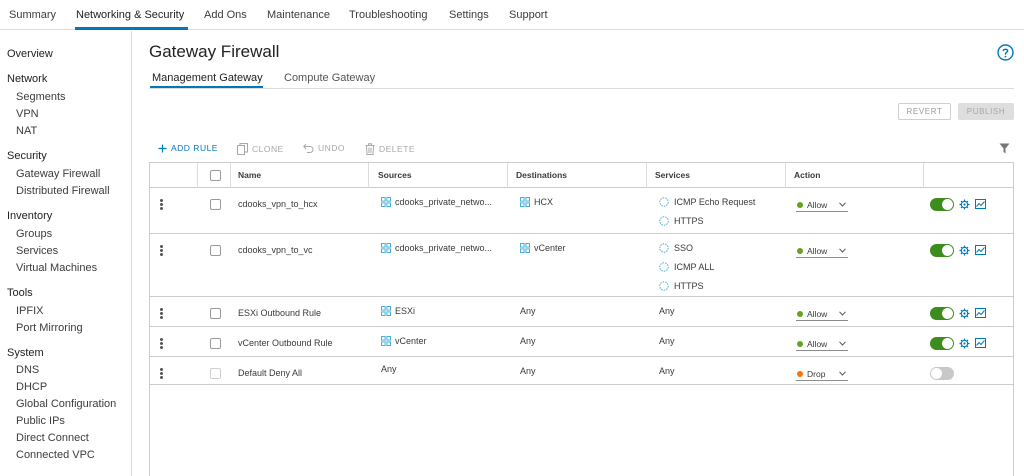  Describe the element at coordinates (215, 175) in the screenshot. I see `select-all-checkbox` at that location.